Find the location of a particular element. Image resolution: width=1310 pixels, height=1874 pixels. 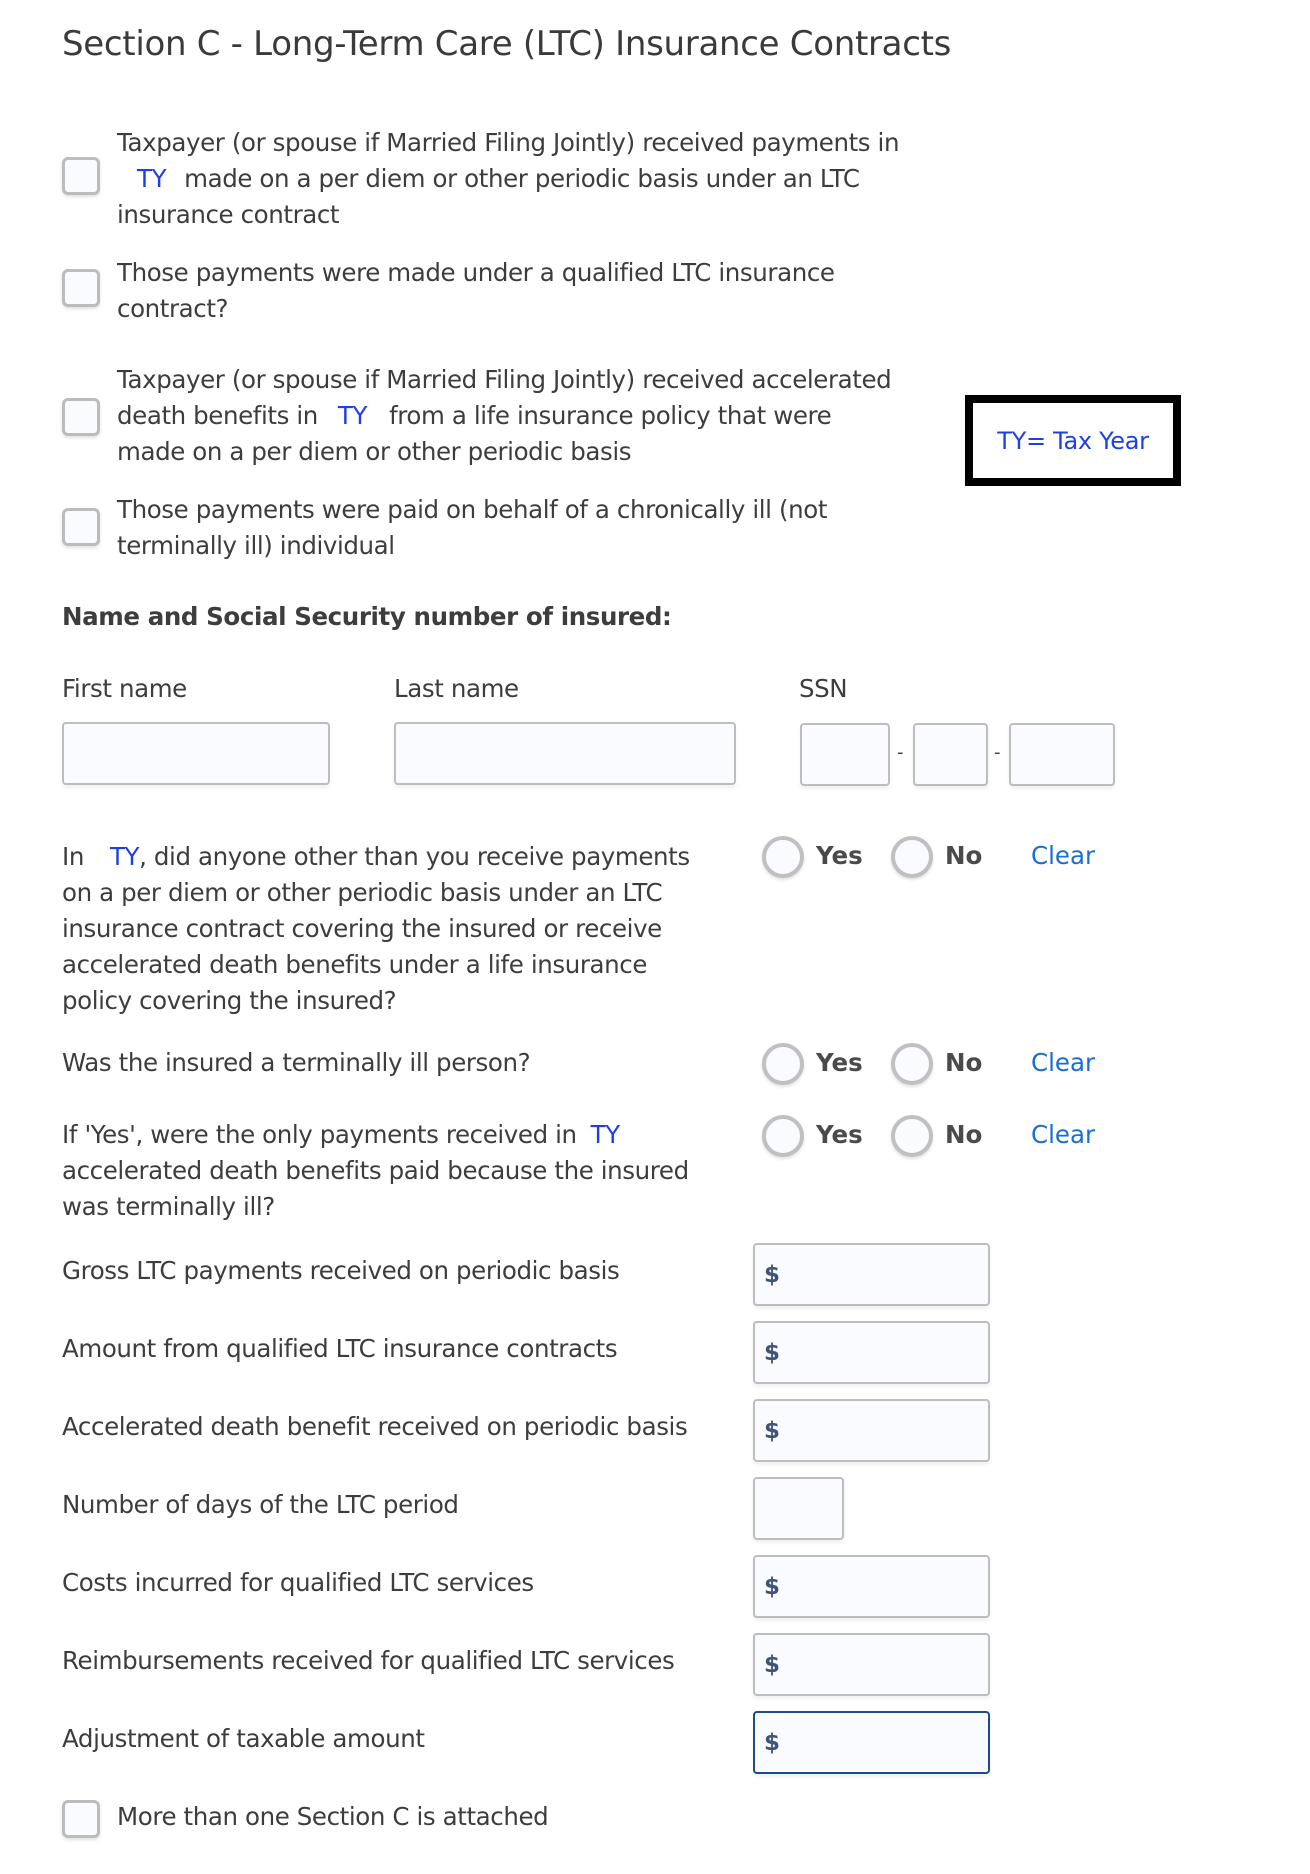

ty-legend-box: TY= Tax Year is located at coordinates (1073, 440).